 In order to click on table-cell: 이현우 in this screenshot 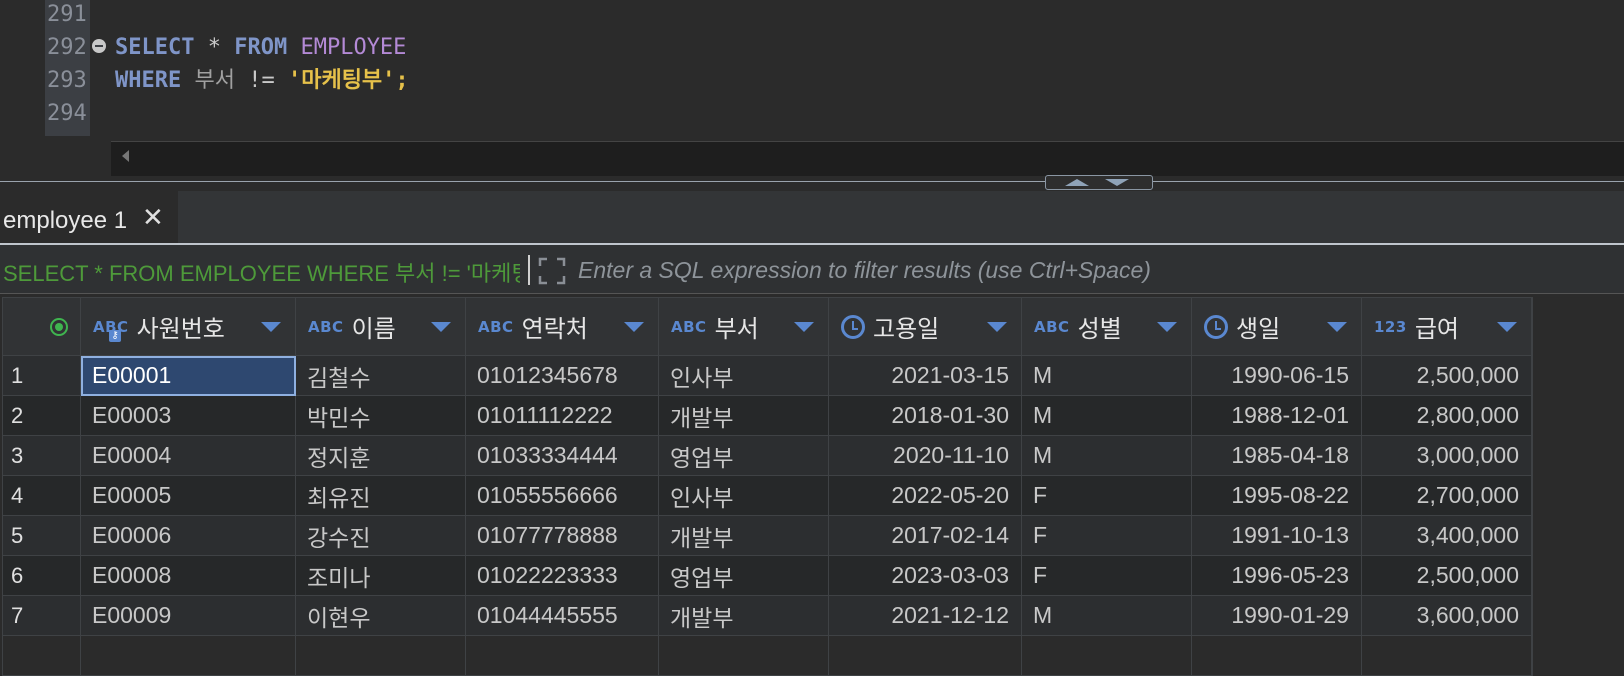, I will do `click(380, 615)`.